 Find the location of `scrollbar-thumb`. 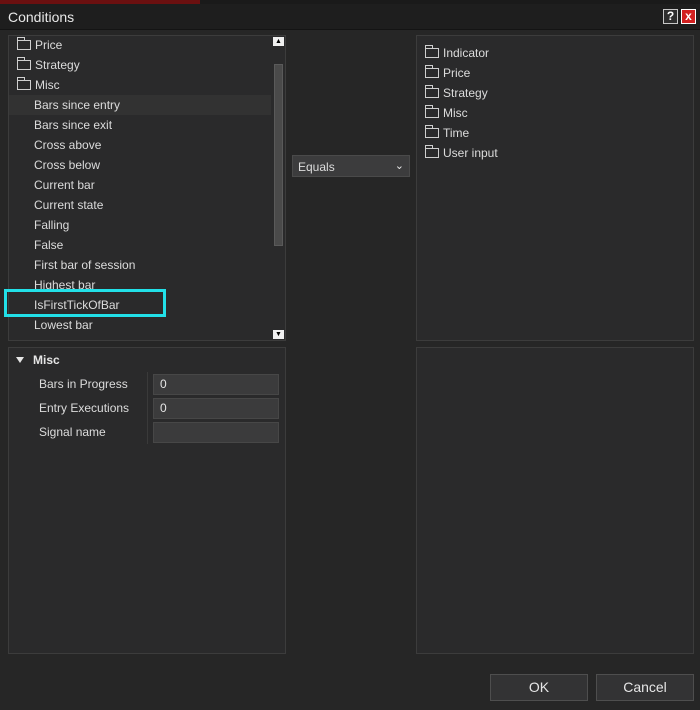

scrollbar-thumb is located at coordinates (278, 155).